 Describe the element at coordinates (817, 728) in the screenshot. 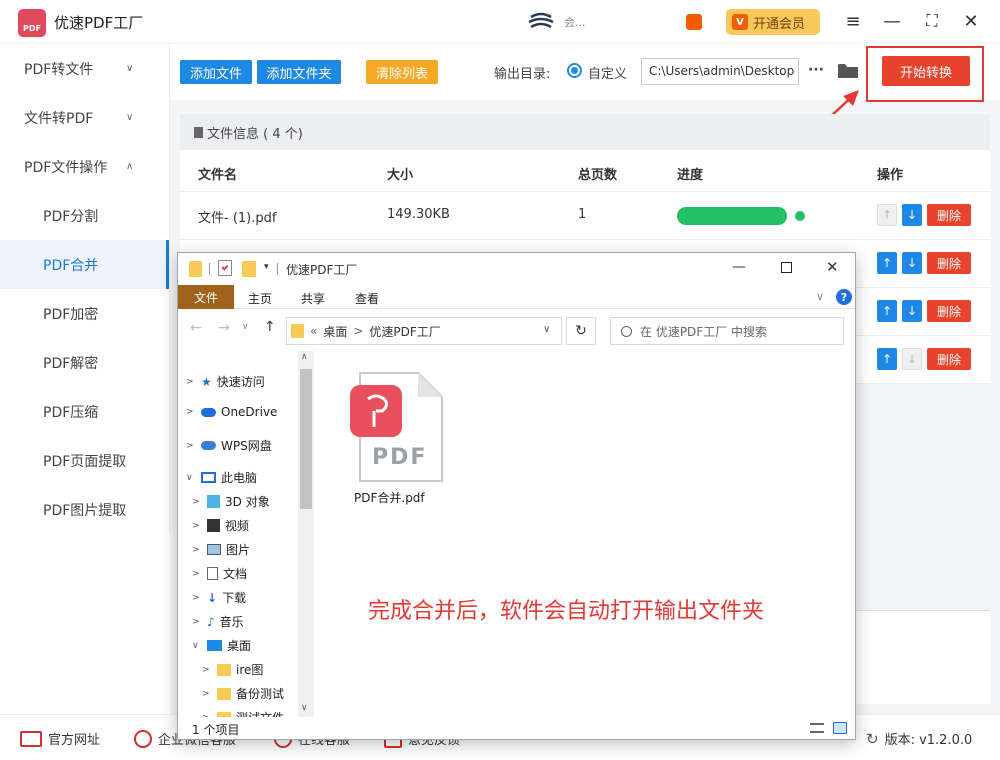

I see `details-view-icon` at that location.